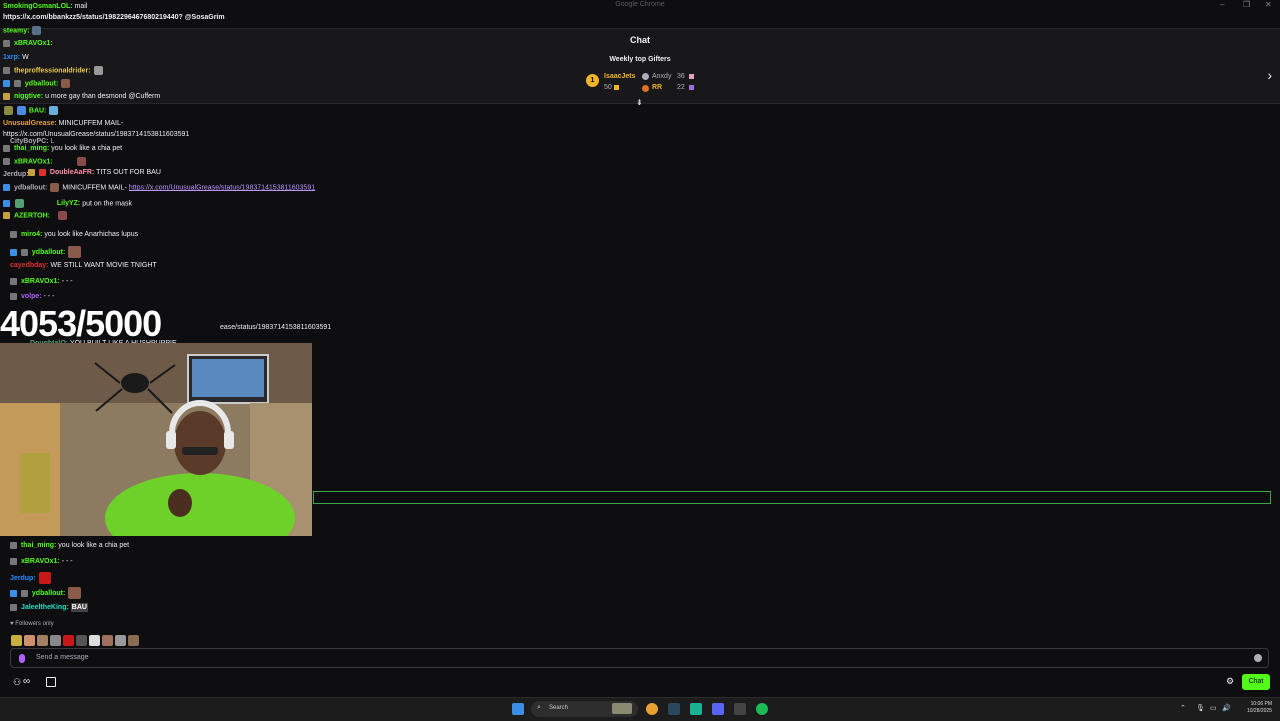  What do you see at coordinates (75, 639) in the screenshot?
I see `emote-bar` at bounding box center [75, 639].